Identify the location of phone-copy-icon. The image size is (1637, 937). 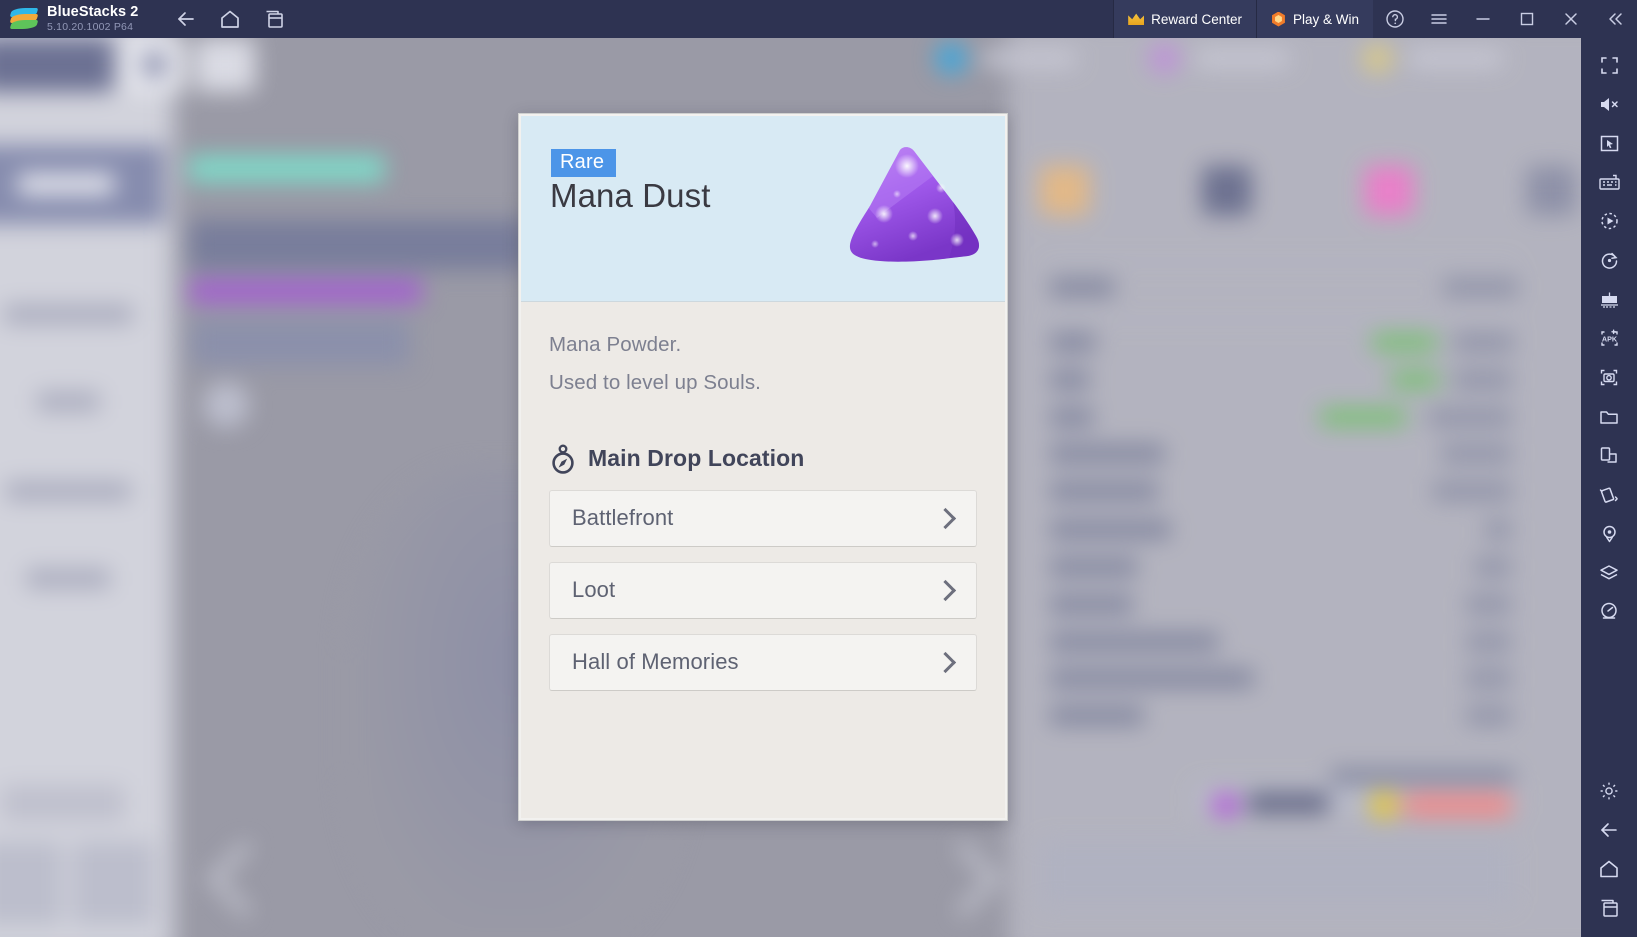
(1609, 455).